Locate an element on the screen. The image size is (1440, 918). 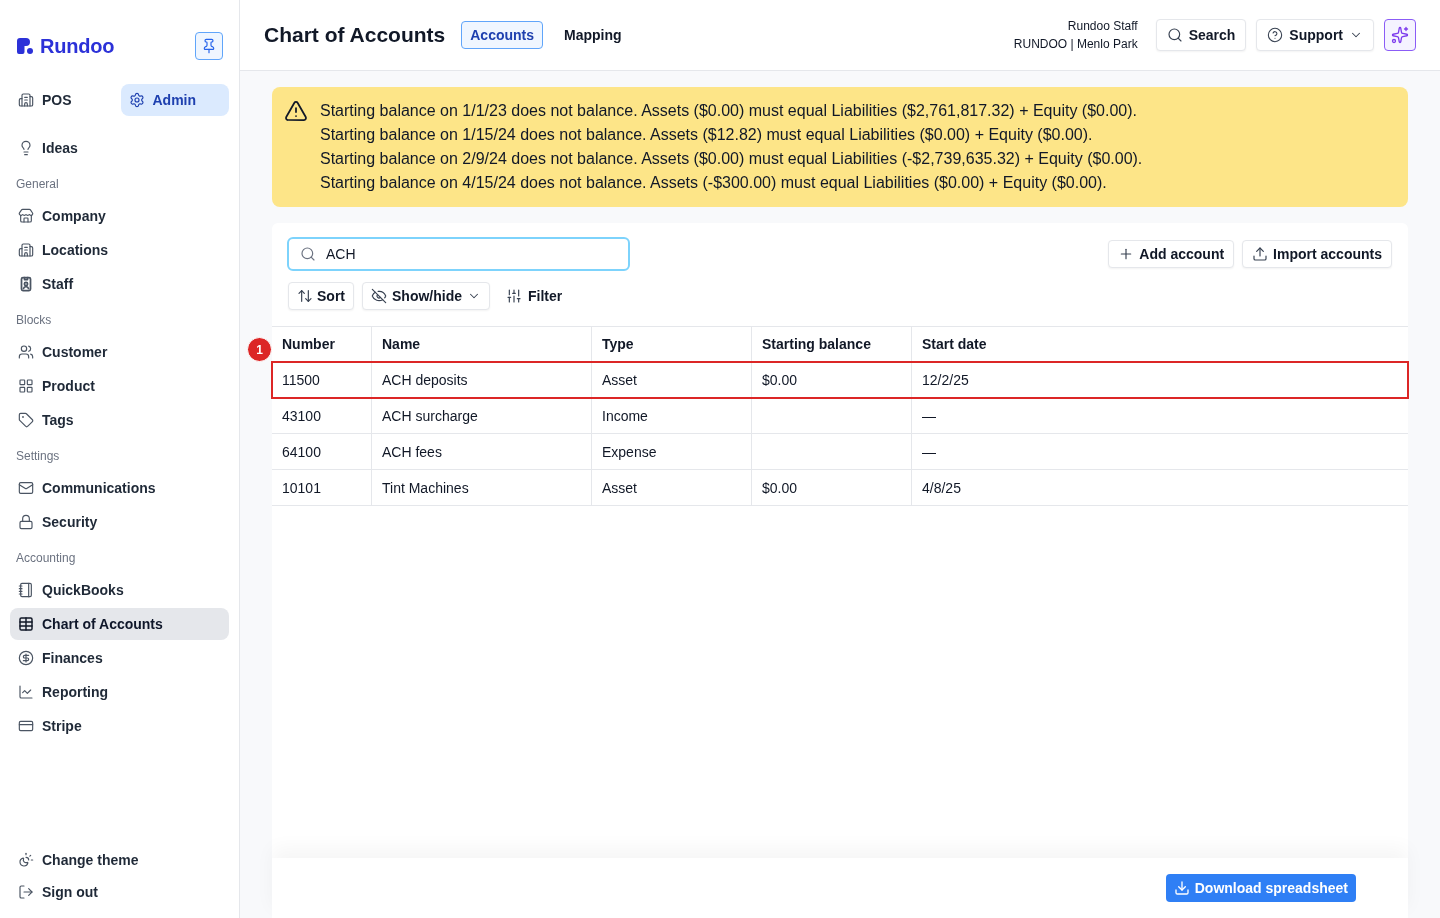
users-icon is located at coordinates (26, 352).